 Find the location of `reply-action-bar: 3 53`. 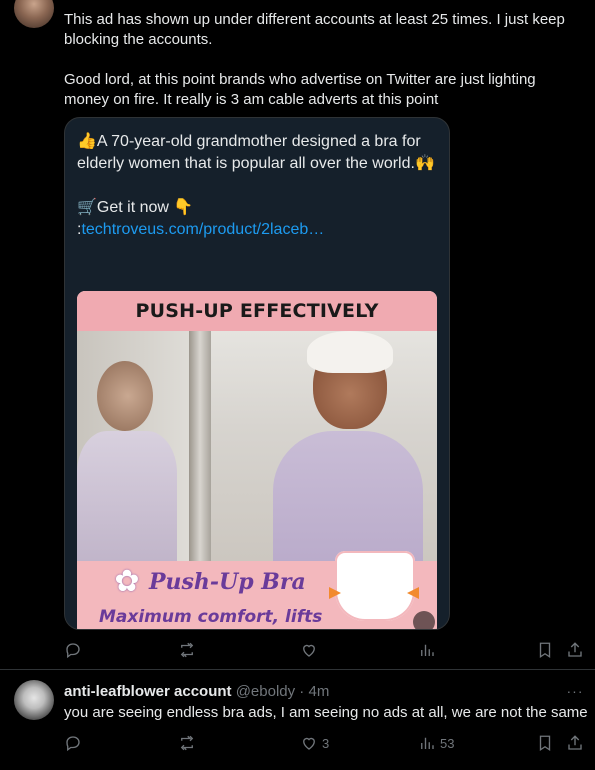

reply-action-bar: 3 53 is located at coordinates (324, 743).